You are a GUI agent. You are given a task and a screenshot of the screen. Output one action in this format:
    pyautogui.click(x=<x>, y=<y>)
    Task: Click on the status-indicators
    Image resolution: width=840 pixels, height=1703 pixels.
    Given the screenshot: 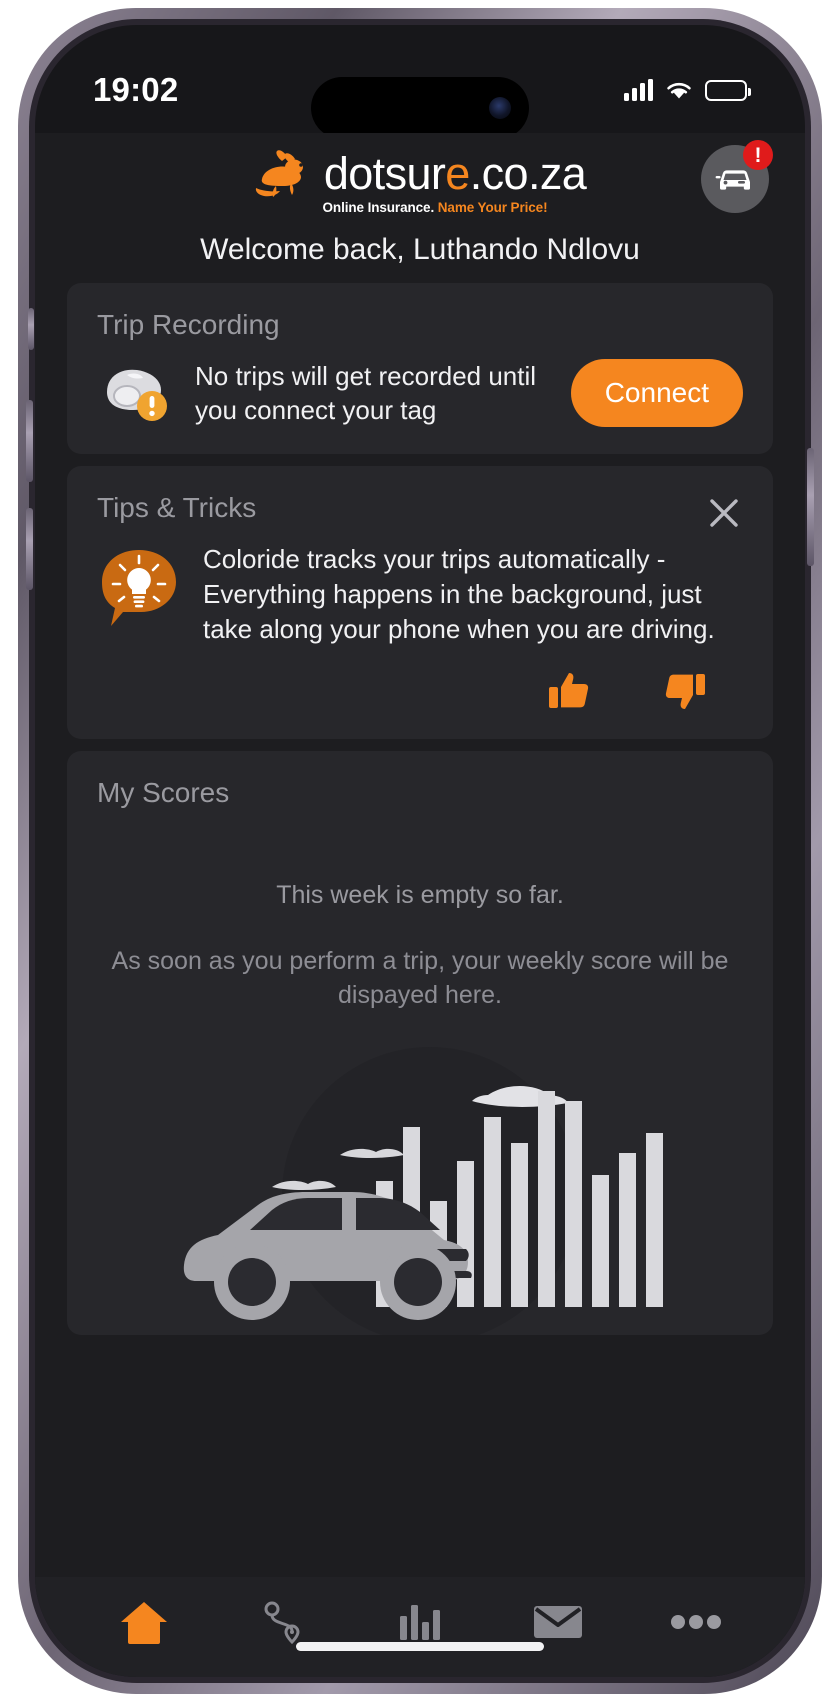 What is the action you would take?
    pyautogui.click(x=687, y=90)
    